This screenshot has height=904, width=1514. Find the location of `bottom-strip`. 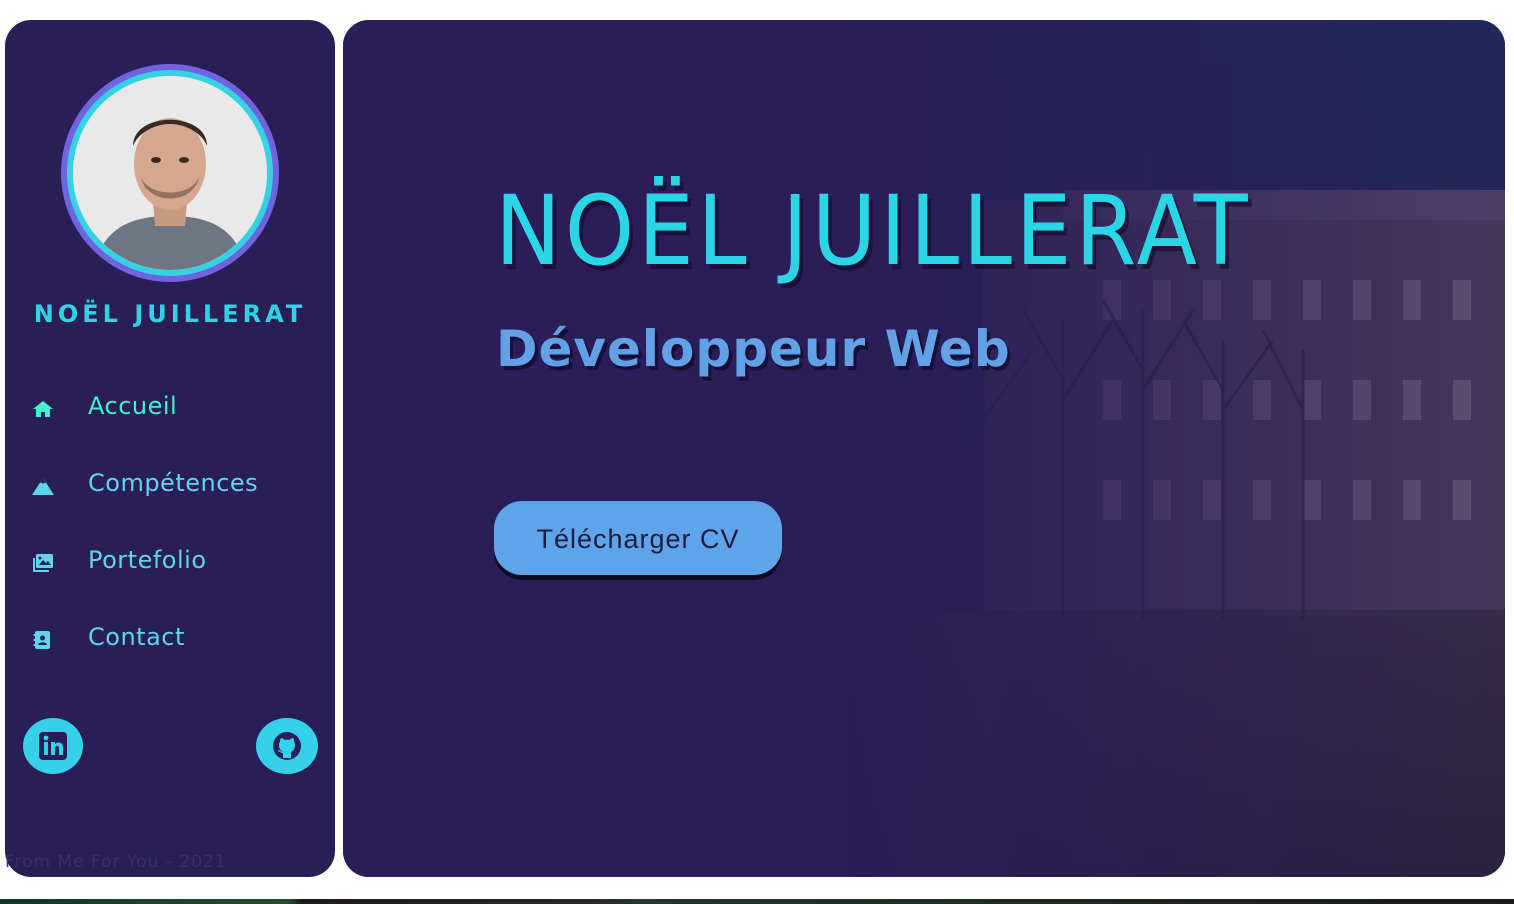

bottom-strip is located at coordinates (757, 901).